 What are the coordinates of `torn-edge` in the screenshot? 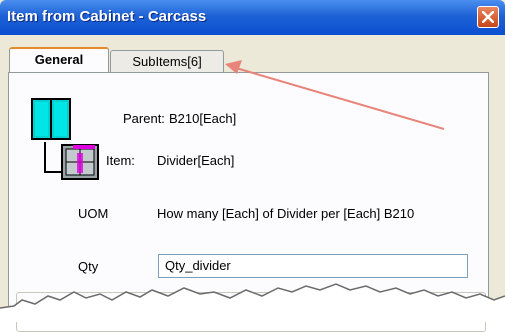 It's located at (252, 302).